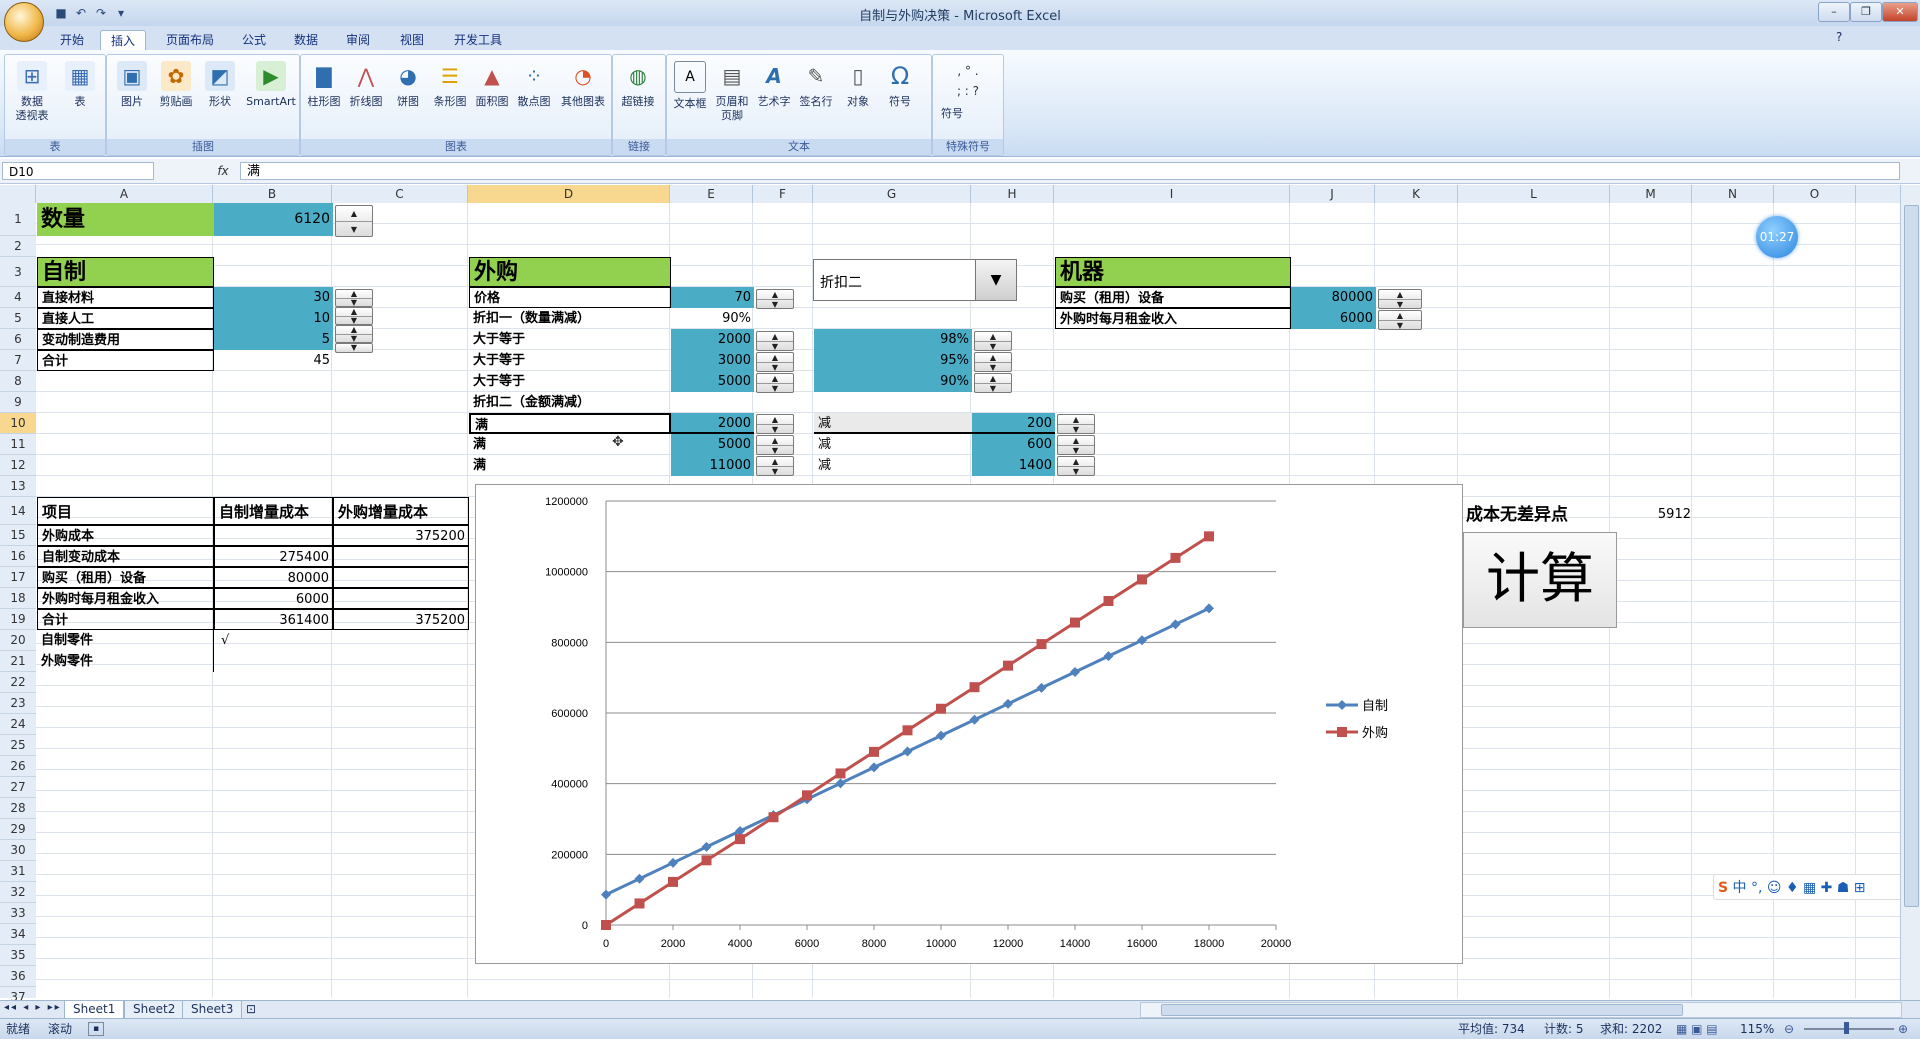 This screenshot has height=1039, width=1920. I want to click on bar-chart-button: ☰ 条形图, so click(450, 85).